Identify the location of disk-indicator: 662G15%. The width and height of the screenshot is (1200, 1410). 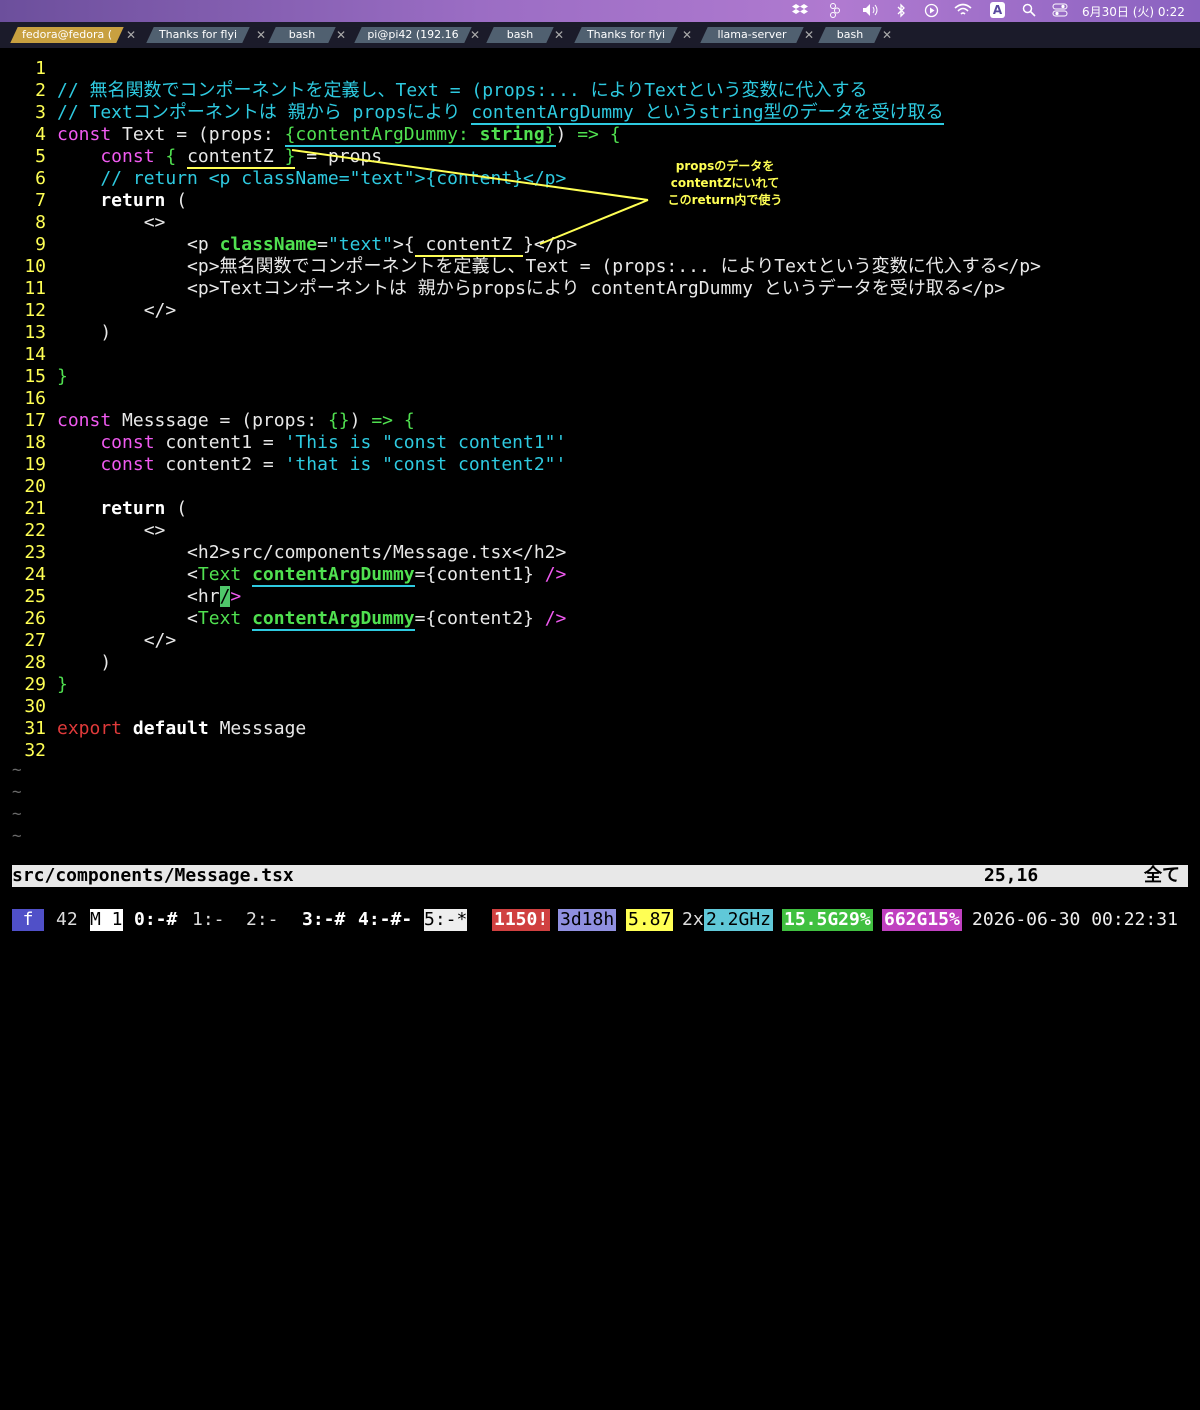
(922, 920).